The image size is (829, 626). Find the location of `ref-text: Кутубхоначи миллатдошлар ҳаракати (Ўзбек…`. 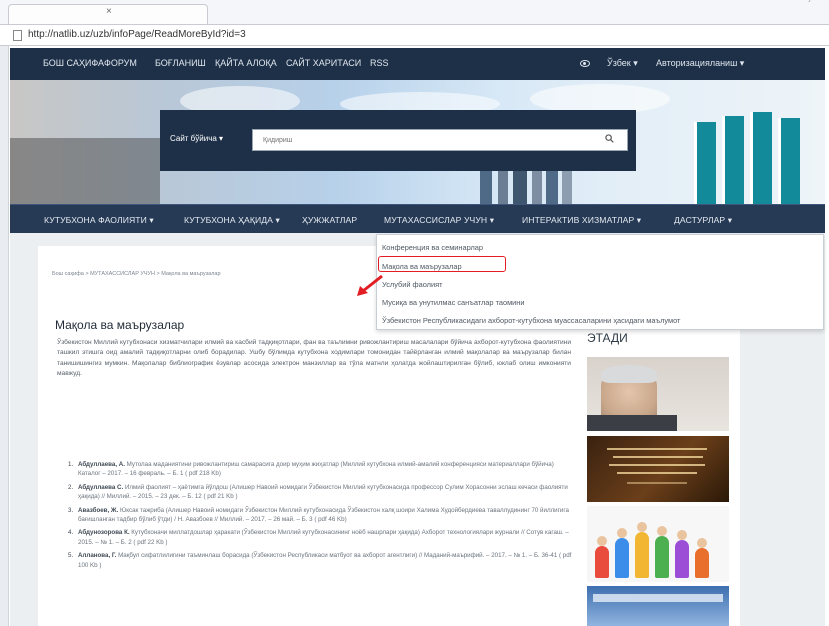

ref-text: Кутубхоначи миллатдошлар ҳаракати (Ўзбек… is located at coordinates (323, 537).